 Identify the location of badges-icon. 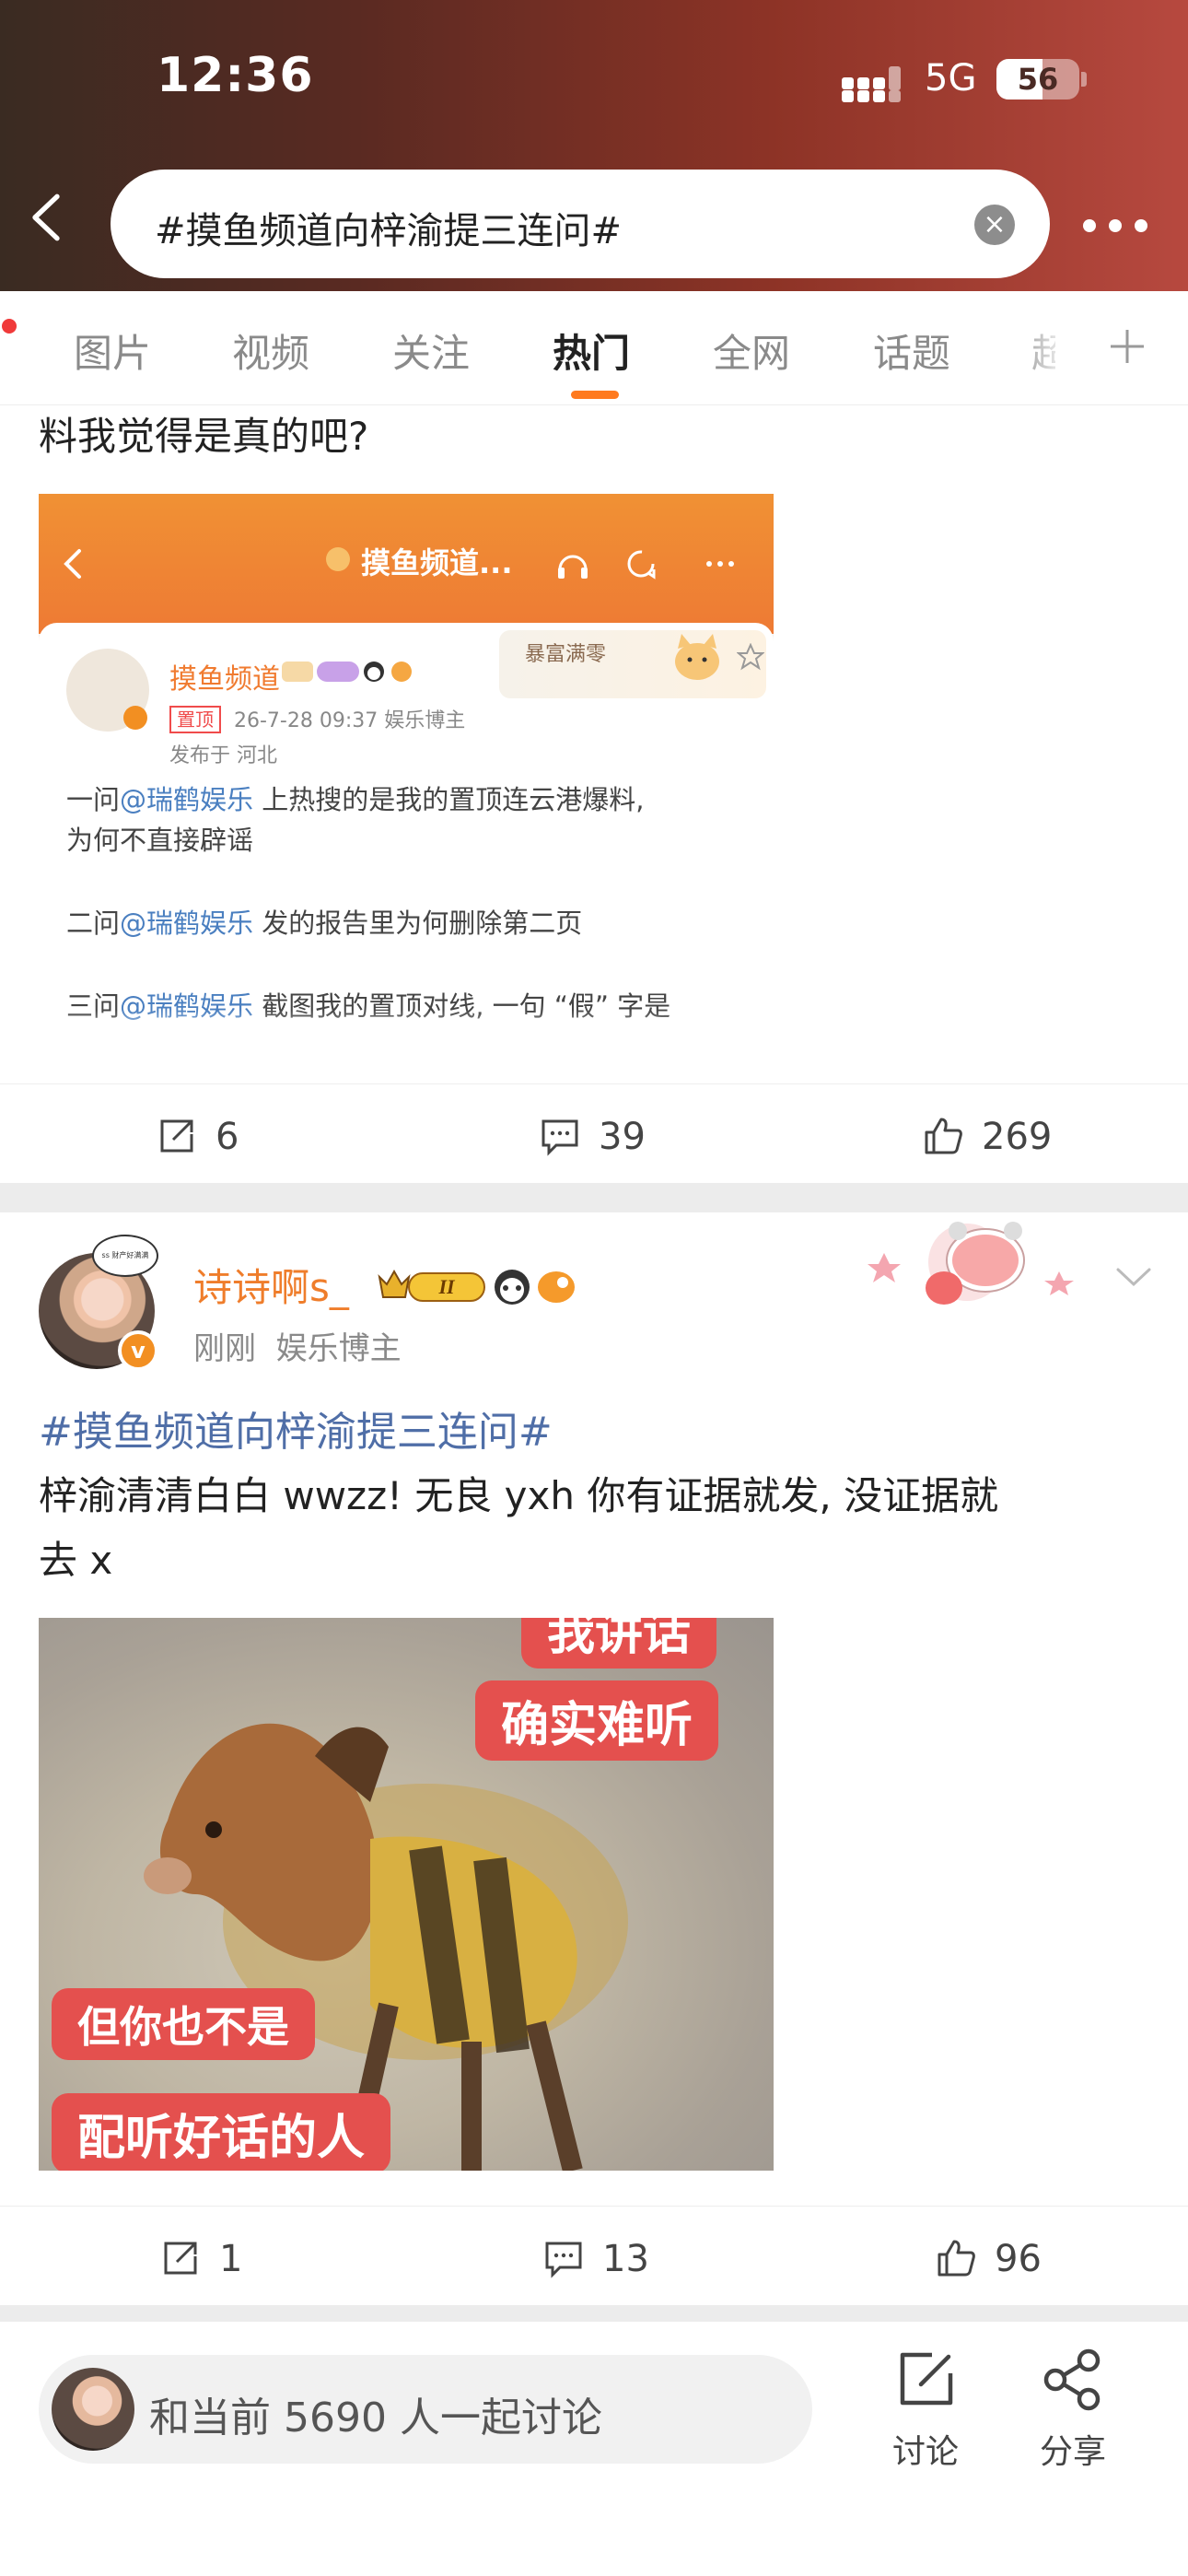
(347, 672).